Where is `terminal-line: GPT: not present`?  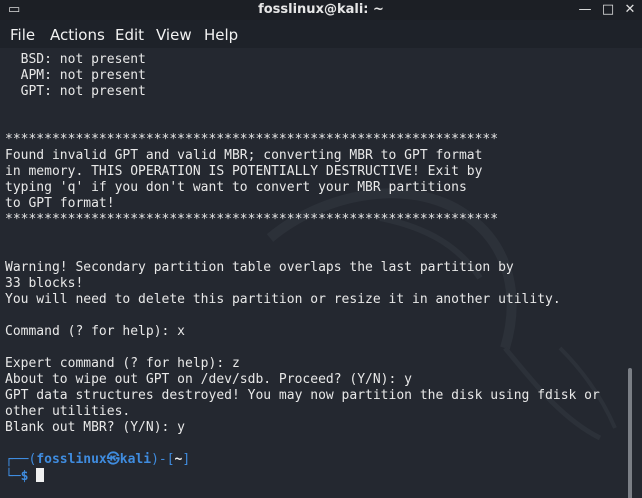 terminal-line: GPT: not present is located at coordinates (75, 91).